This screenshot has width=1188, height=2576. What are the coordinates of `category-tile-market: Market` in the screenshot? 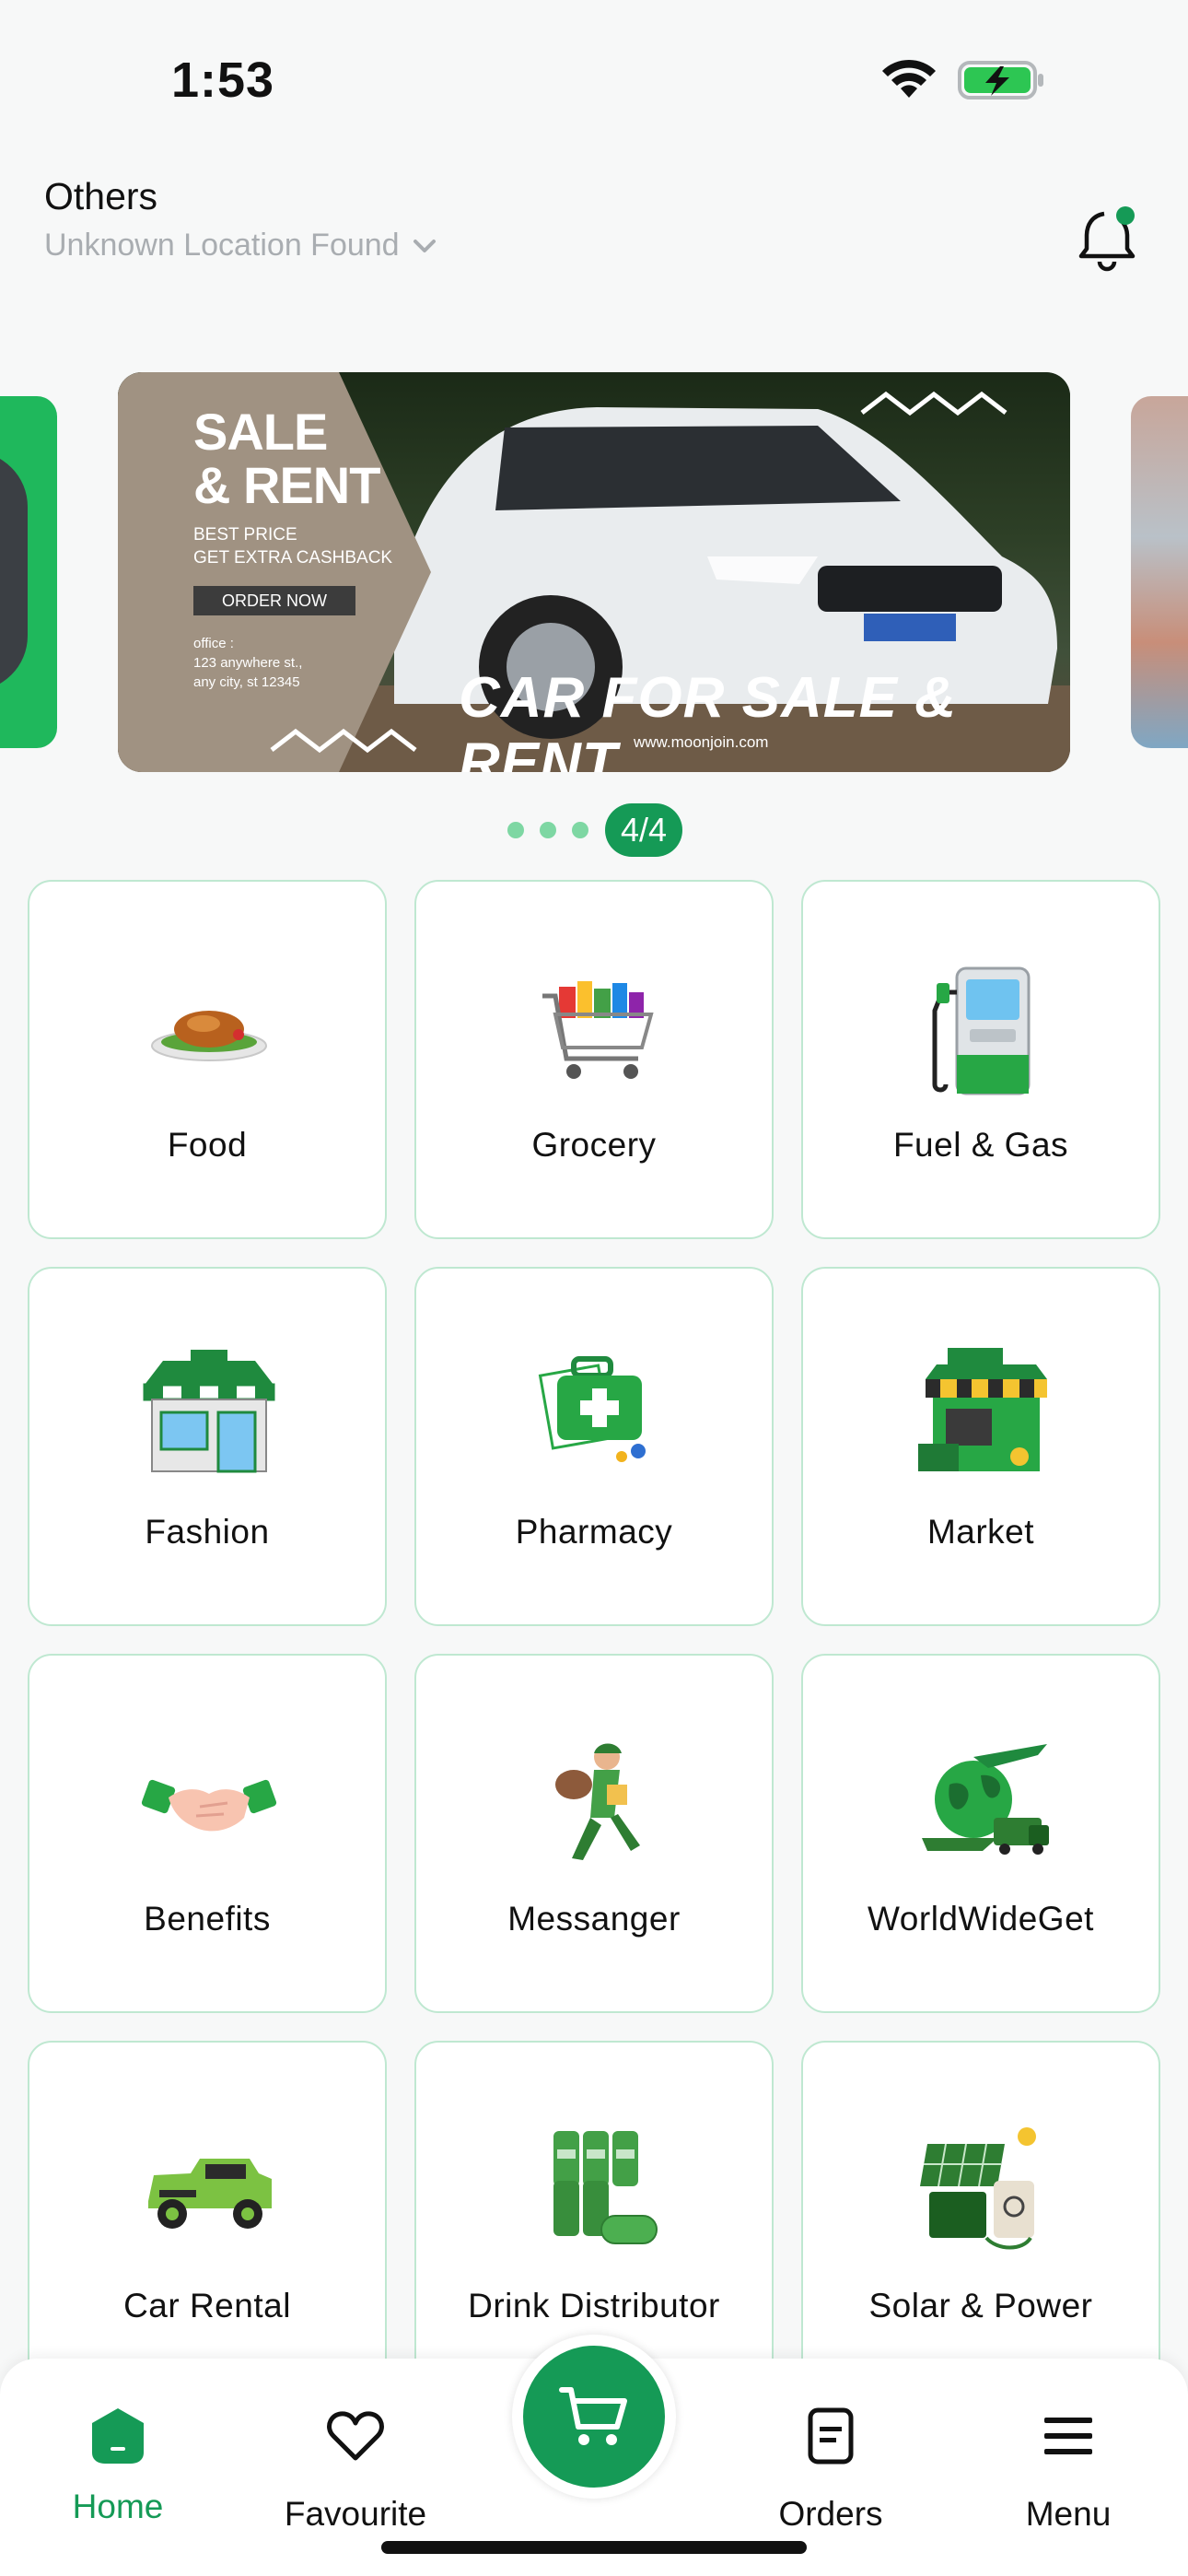 It's located at (980, 1446).